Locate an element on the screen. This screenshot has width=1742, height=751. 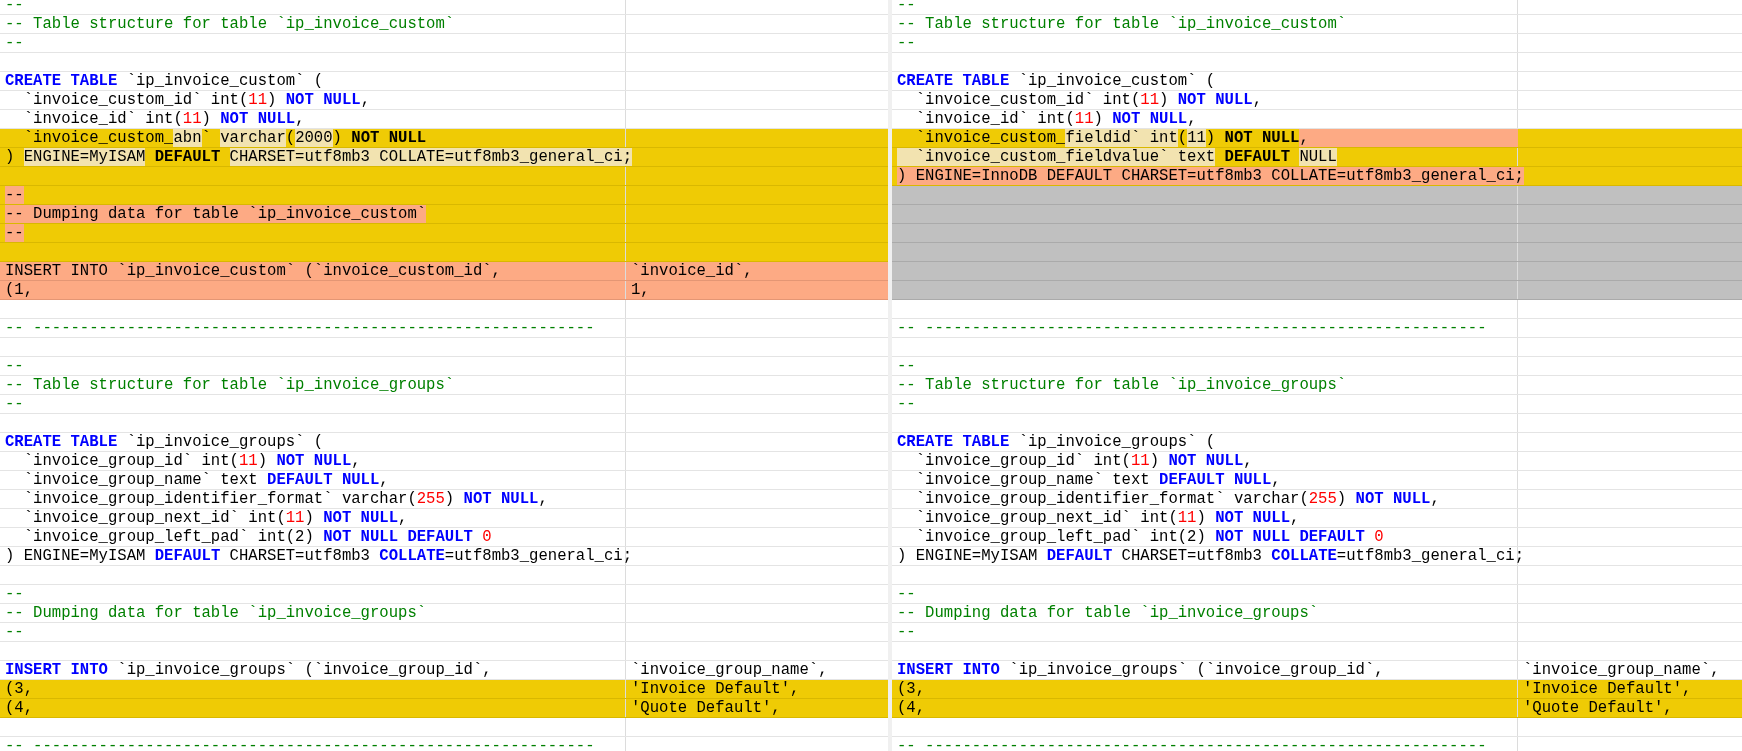
code-line: (1, is located at coordinates (19, 290).